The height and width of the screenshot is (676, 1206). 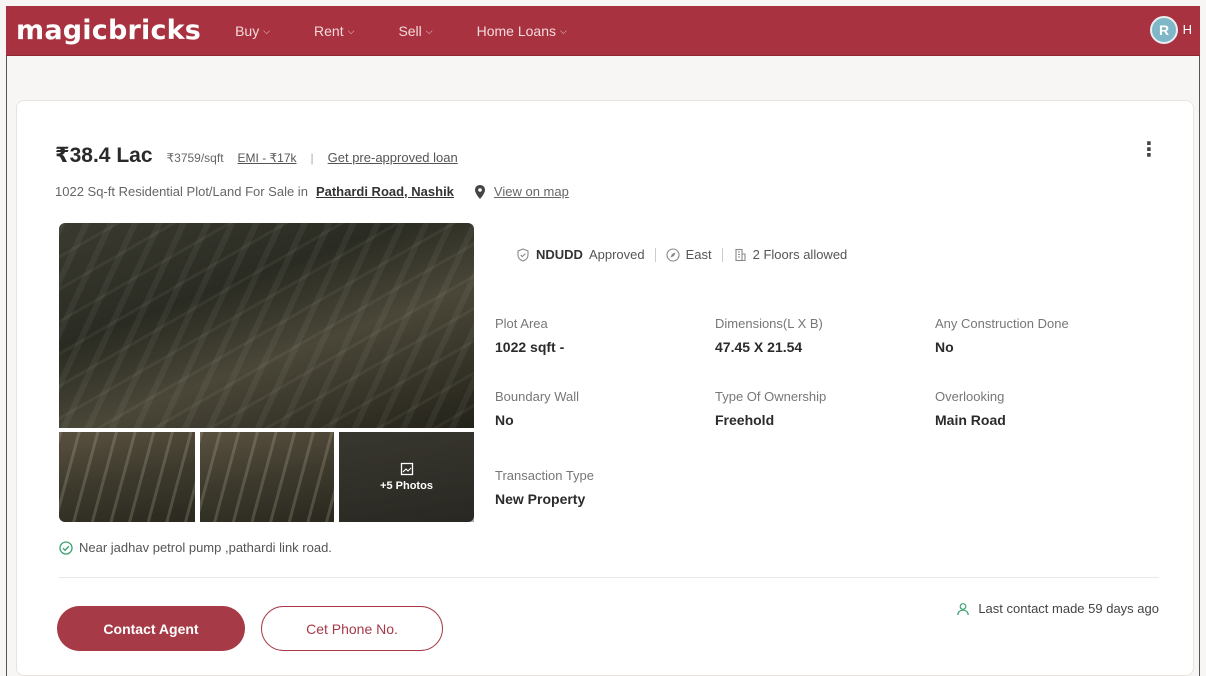 What do you see at coordinates (1068, 608) in the screenshot?
I see `last-contact-text: Last contact made 59 days ago` at bounding box center [1068, 608].